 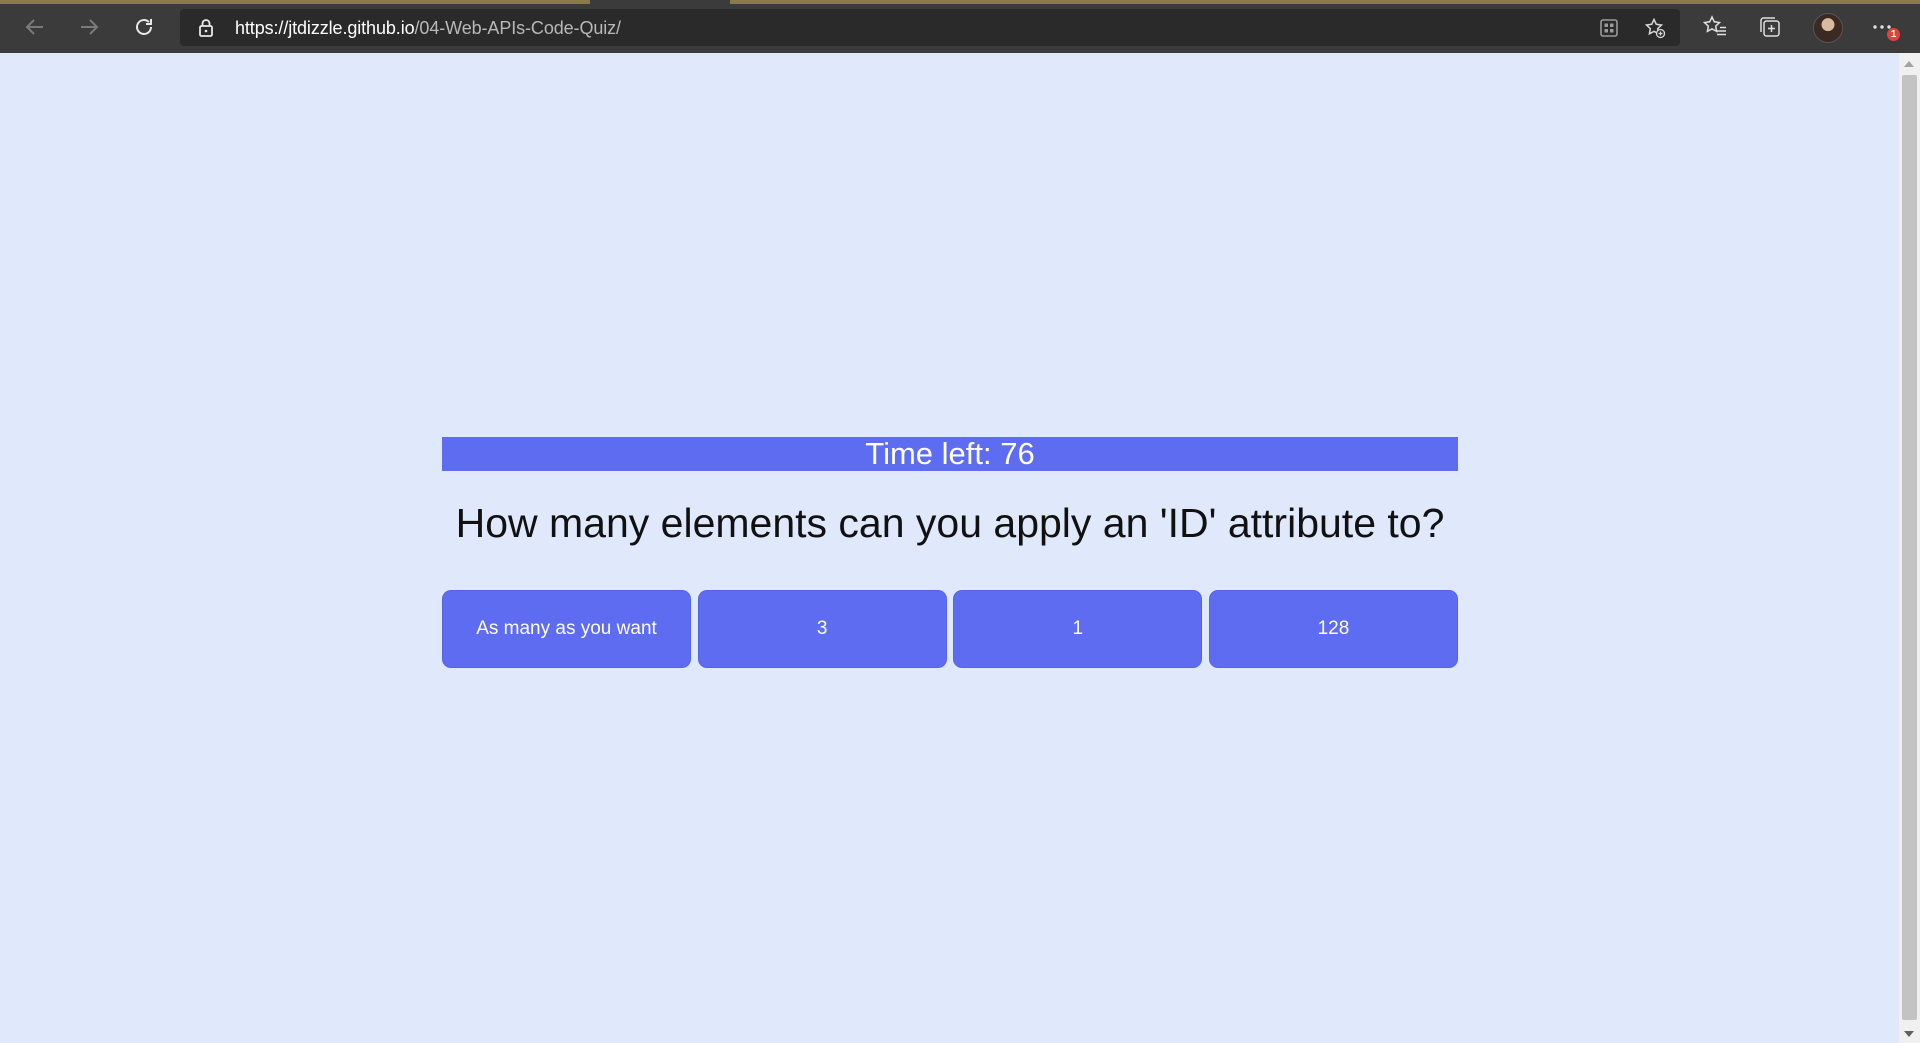 What do you see at coordinates (518, 28) in the screenshot?
I see `url-path: /04-Web-APIs-Code-Quiz/` at bounding box center [518, 28].